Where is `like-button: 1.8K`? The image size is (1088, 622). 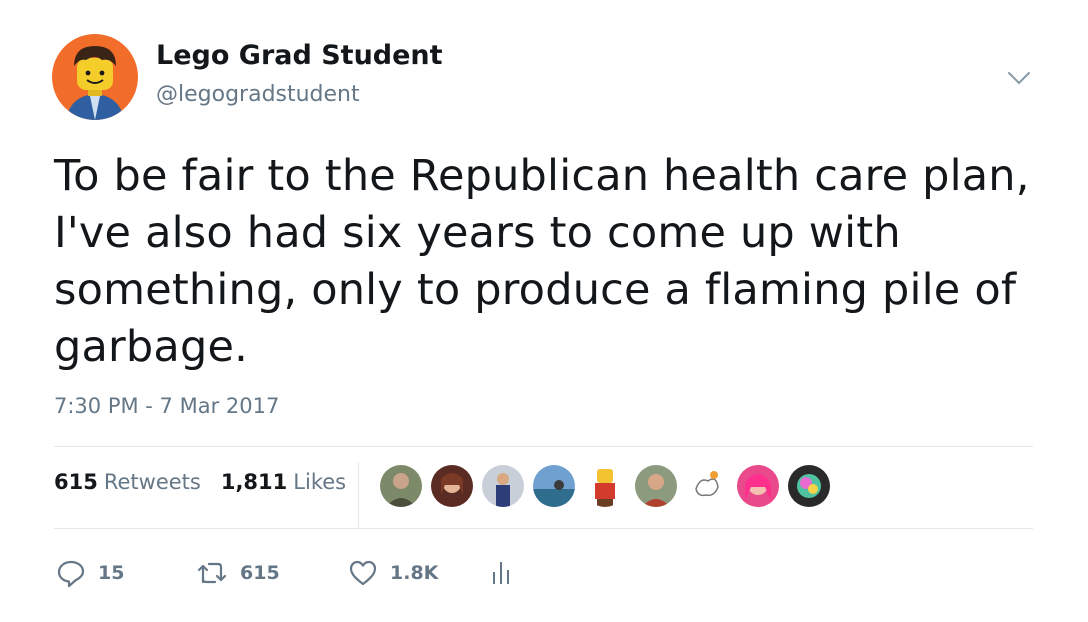
like-button: 1.8K is located at coordinates (419, 573).